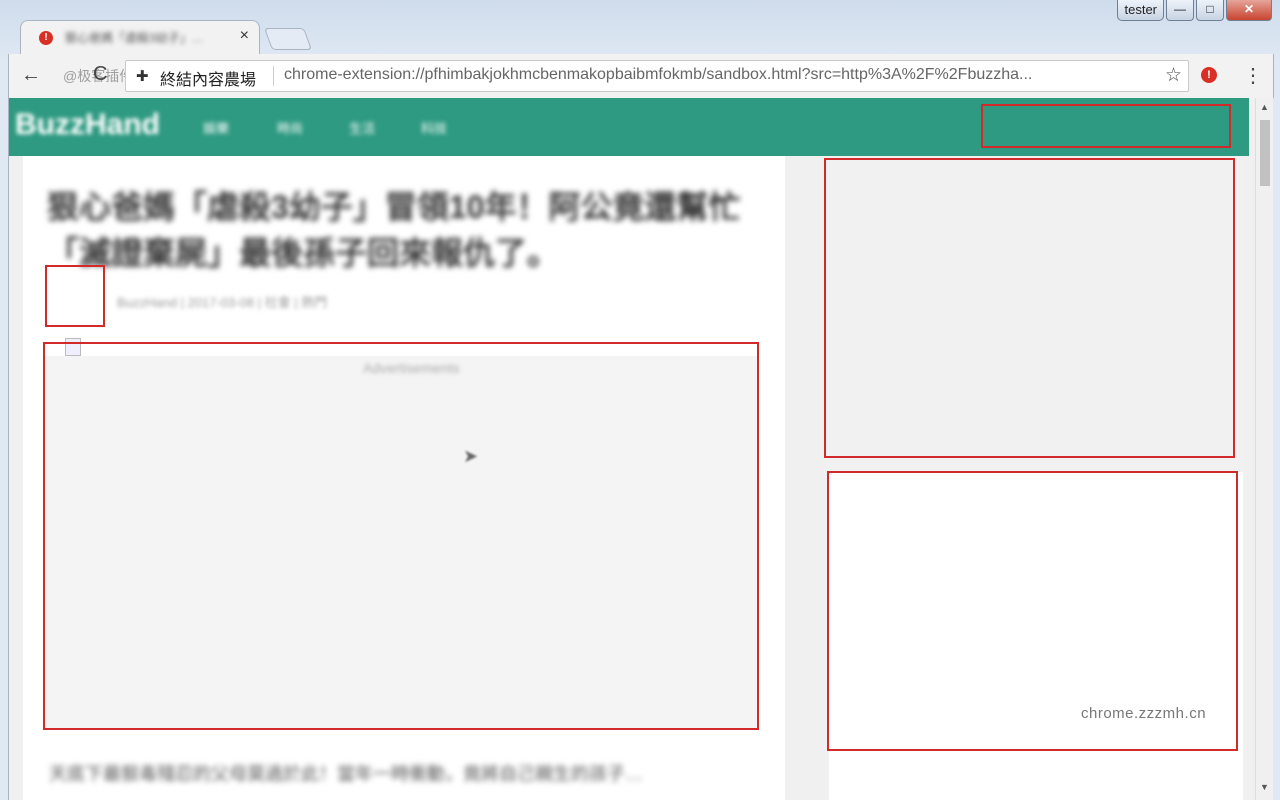 This screenshot has height=800, width=1280. I want to click on close-window-button: ✕, so click(1249, 10).